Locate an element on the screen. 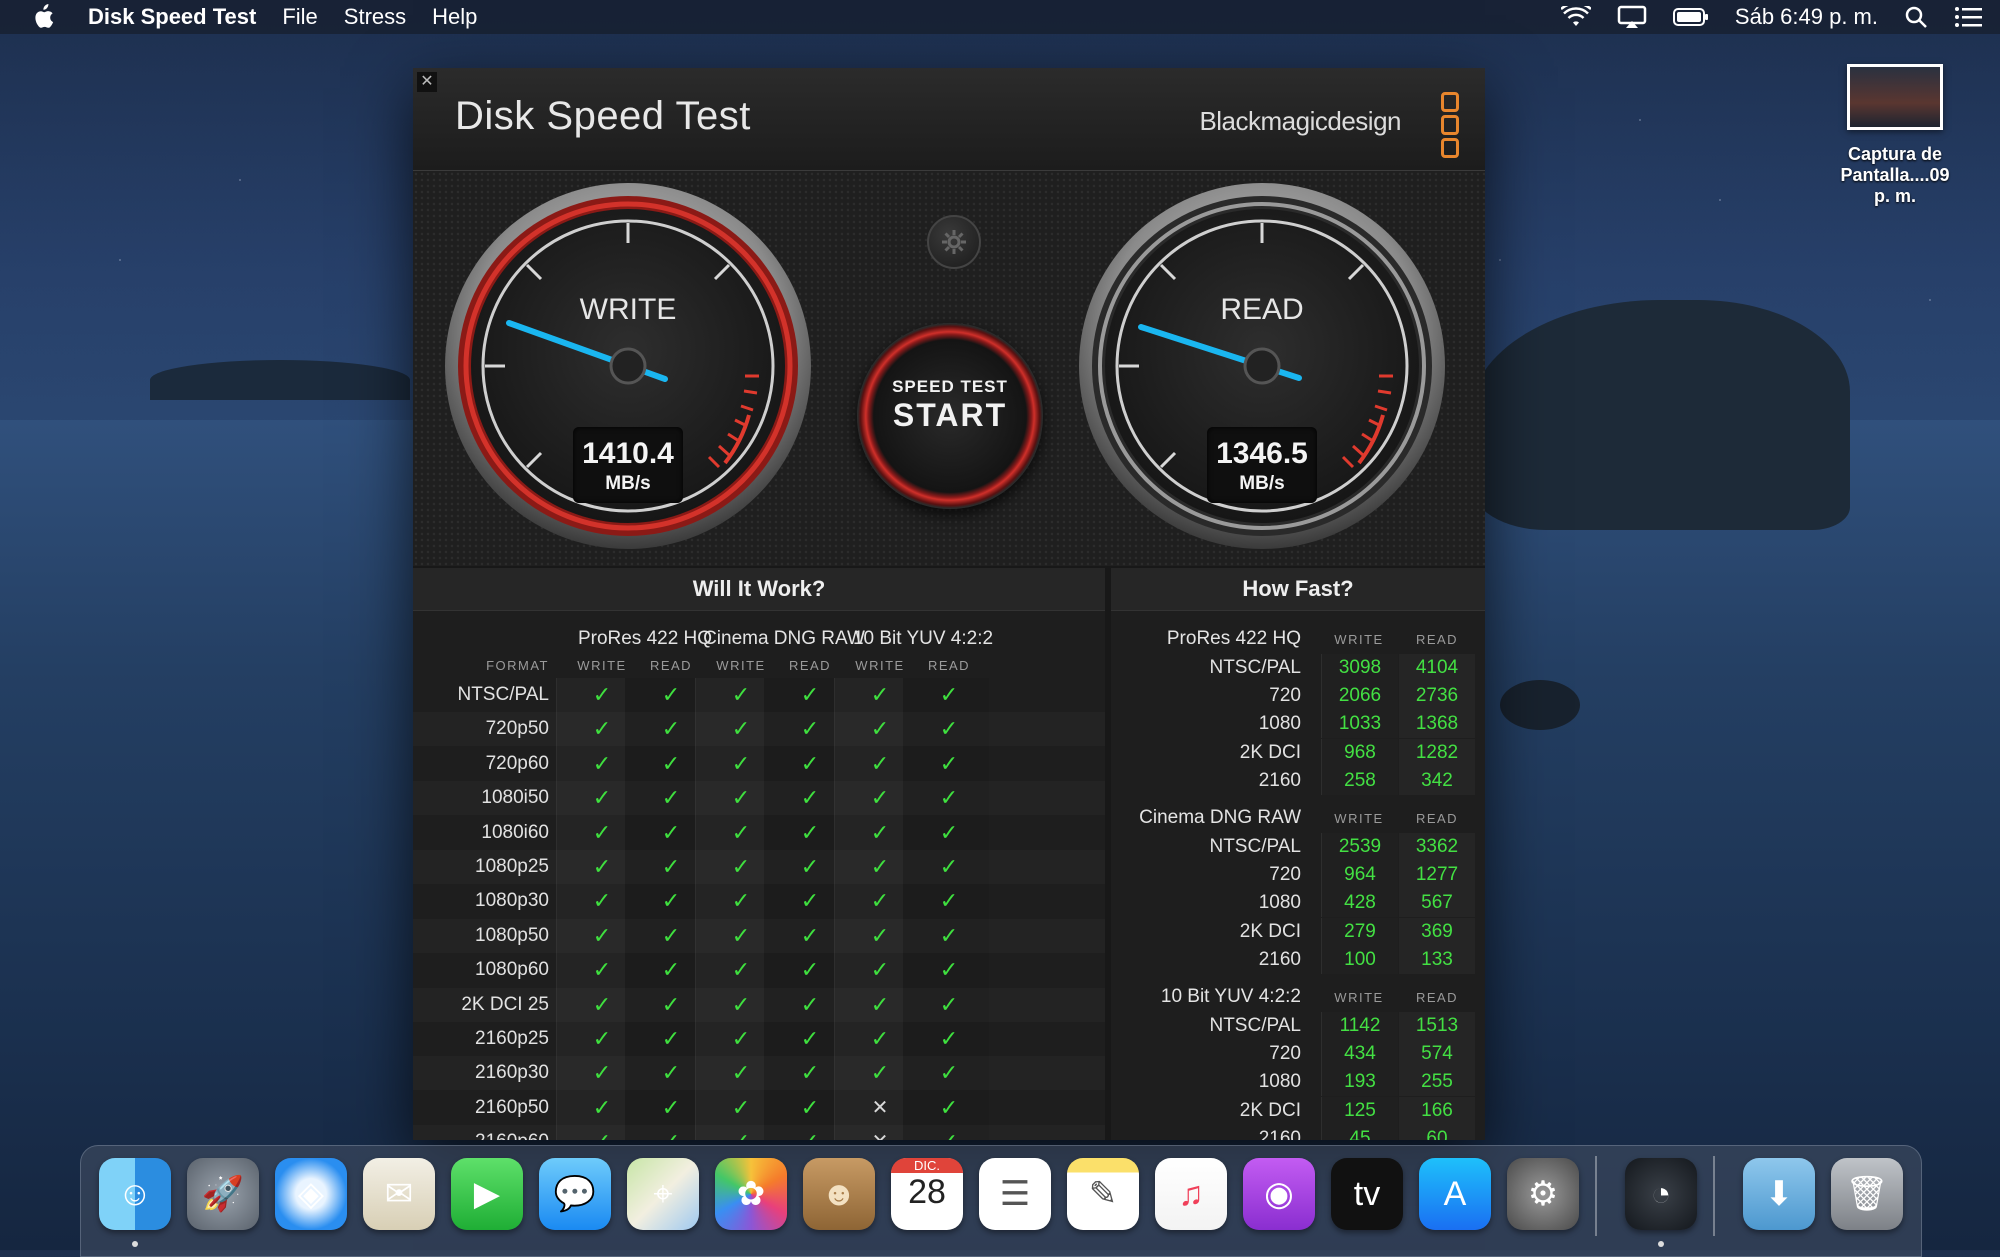  trash-icon: 🗑 is located at coordinates (1867, 1194).